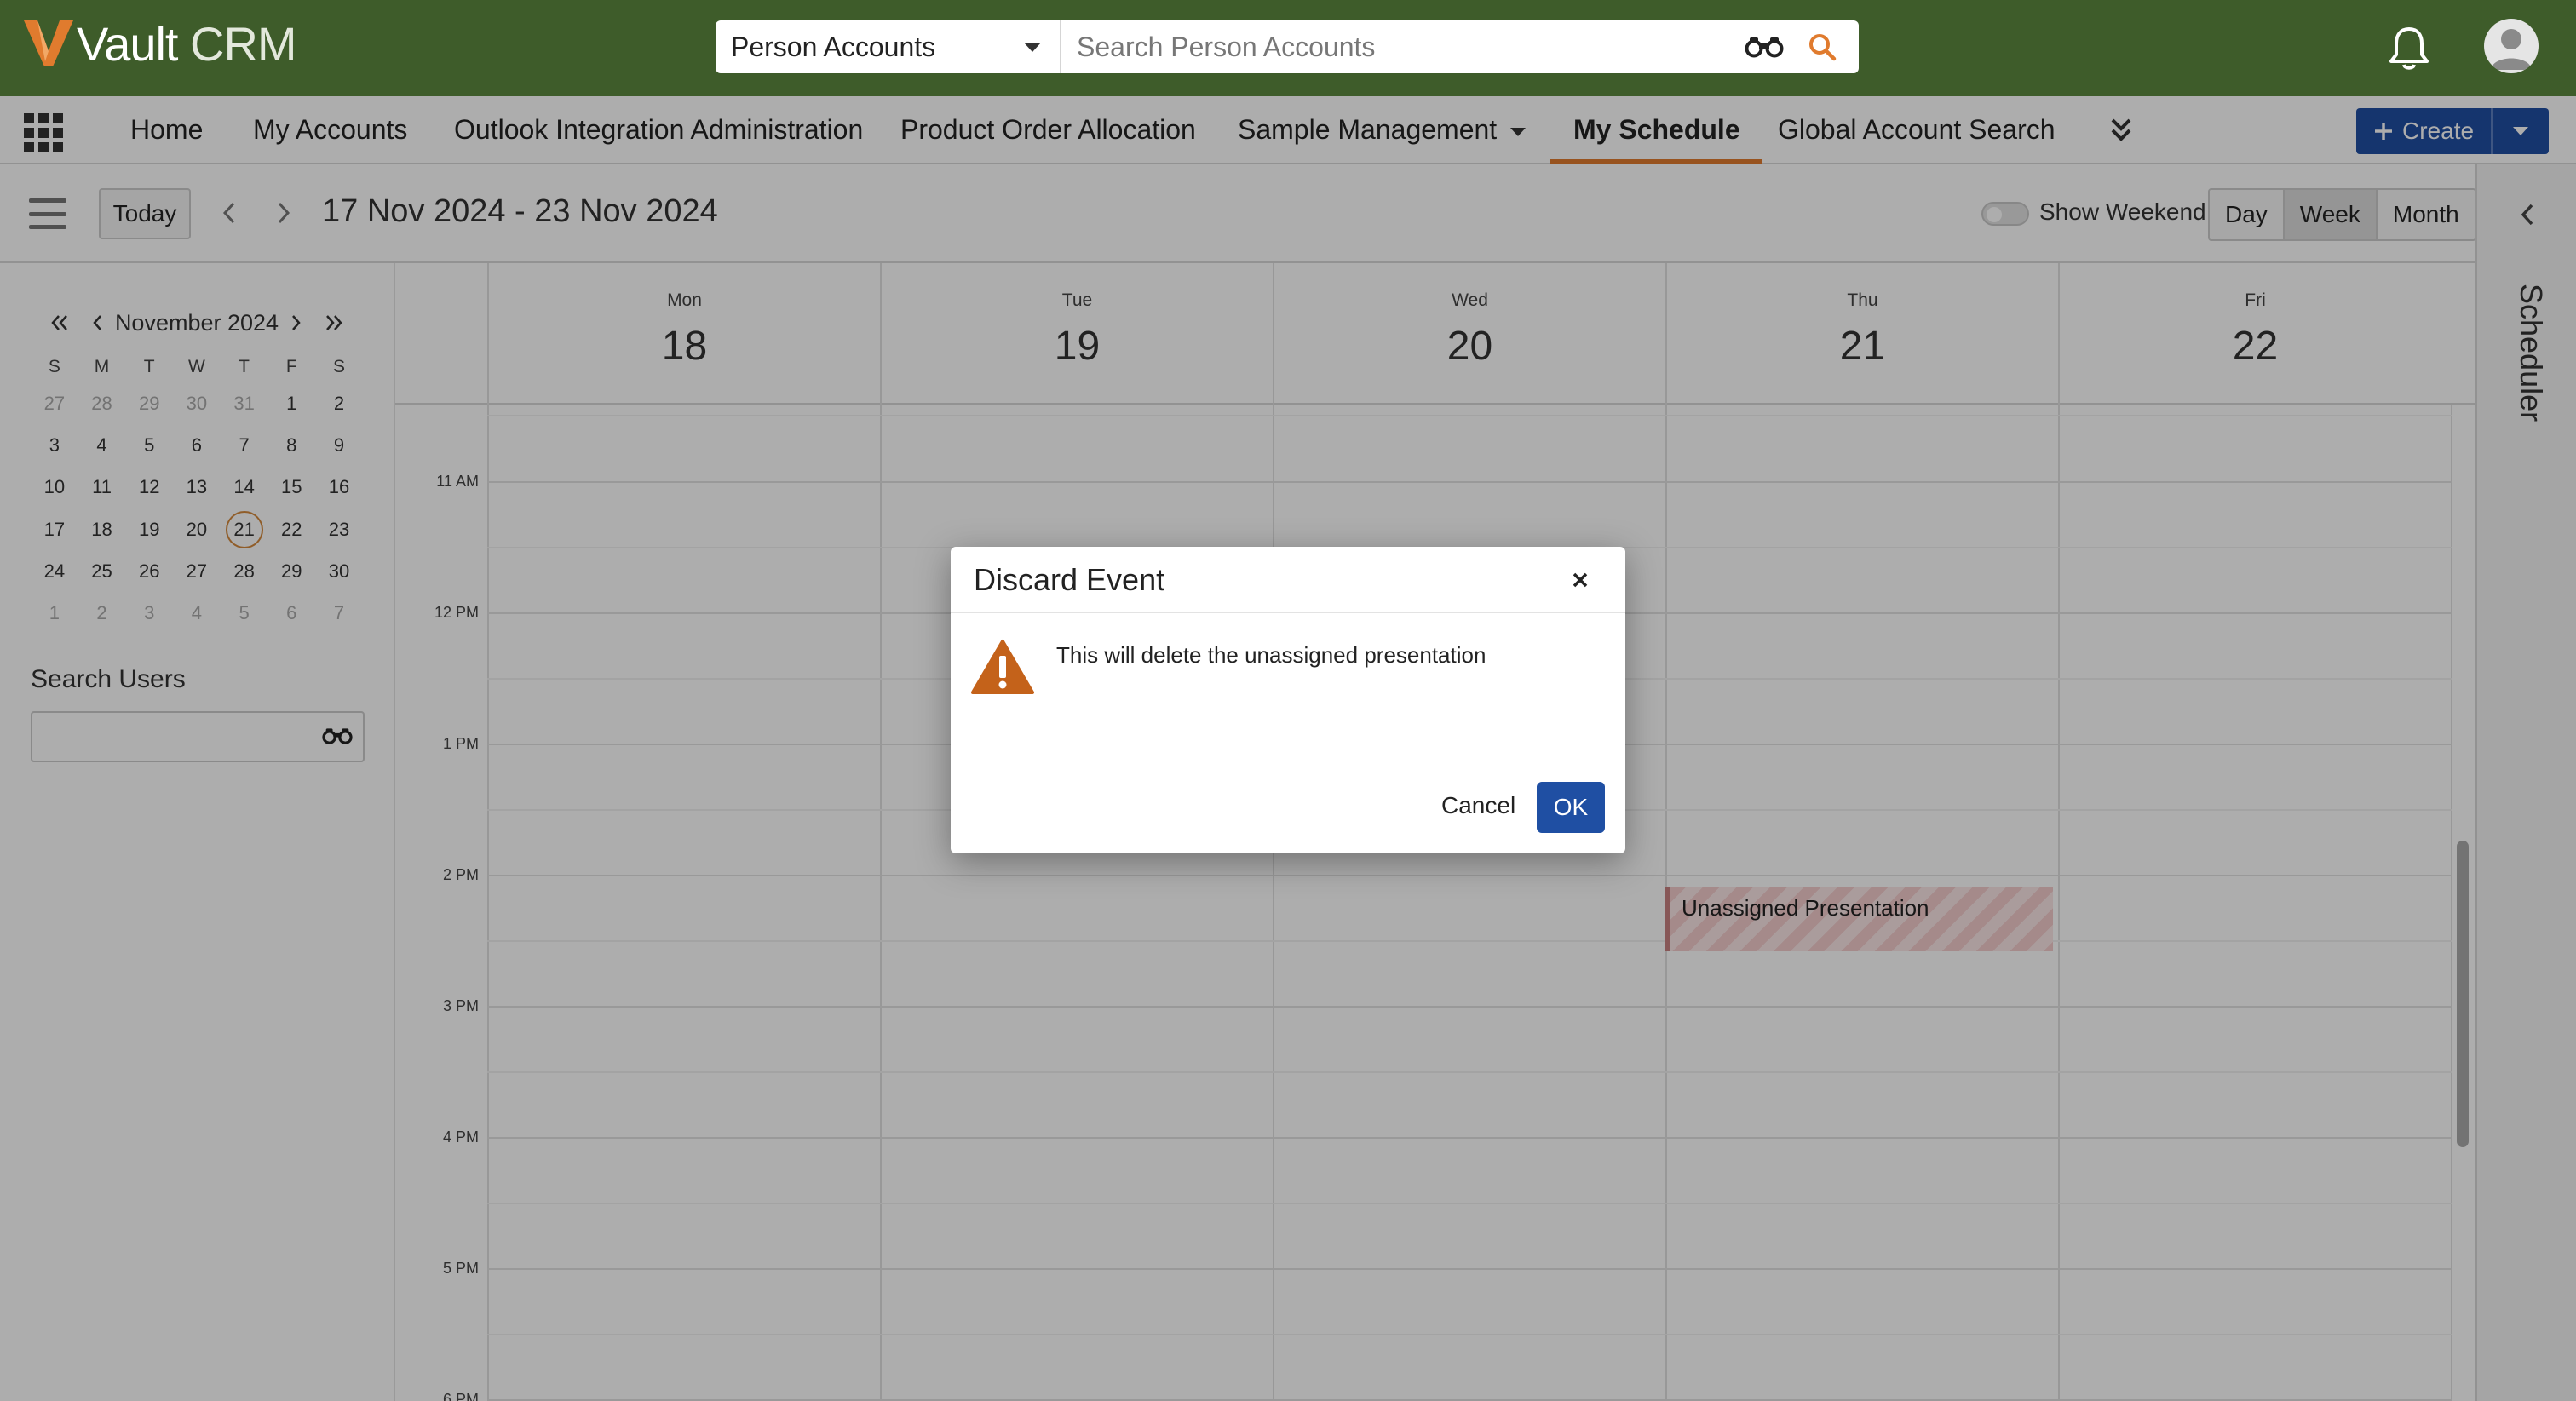  I want to click on caret-down-icon, so click(1033, 47).